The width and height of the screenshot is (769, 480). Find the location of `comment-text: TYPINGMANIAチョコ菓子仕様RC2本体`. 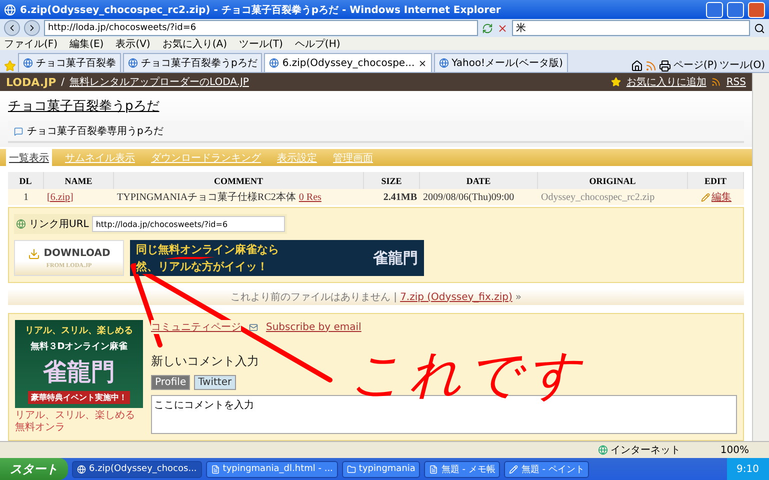

comment-text: TYPINGMANIAチョコ菓子仕様RC2本体 is located at coordinates (206, 197).